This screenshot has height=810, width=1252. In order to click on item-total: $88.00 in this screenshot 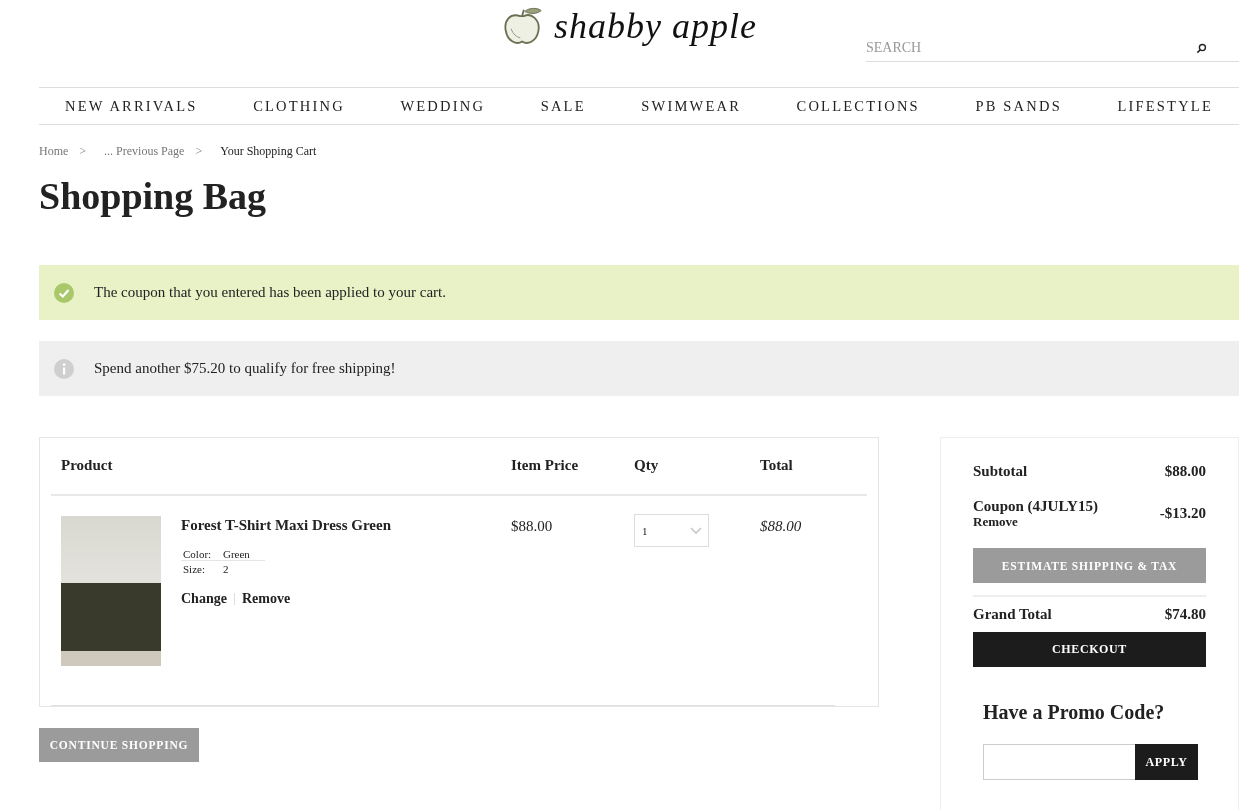, I will do `click(781, 526)`.